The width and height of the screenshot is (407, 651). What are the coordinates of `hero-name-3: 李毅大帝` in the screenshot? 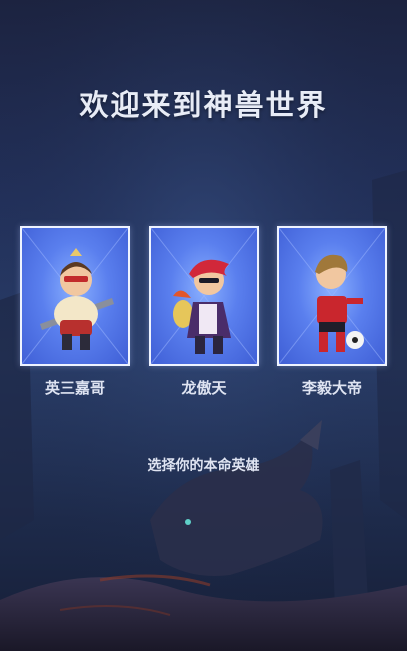 It's located at (331, 388).